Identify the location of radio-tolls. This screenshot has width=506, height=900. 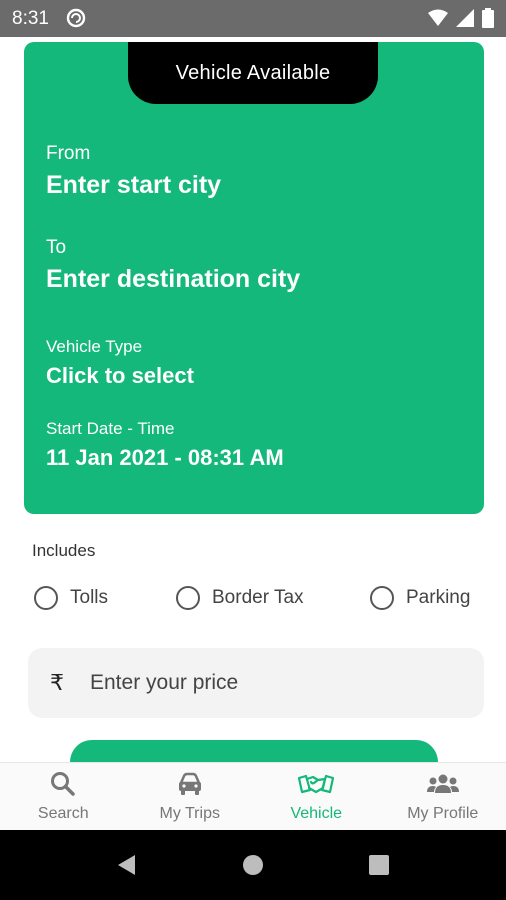
(46, 598).